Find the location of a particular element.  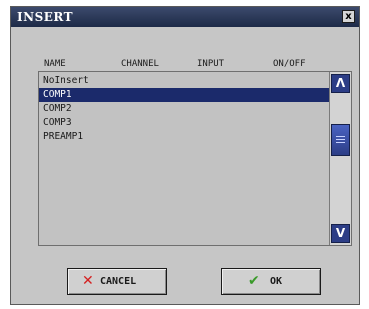

close-icon: x is located at coordinates (348, 16).